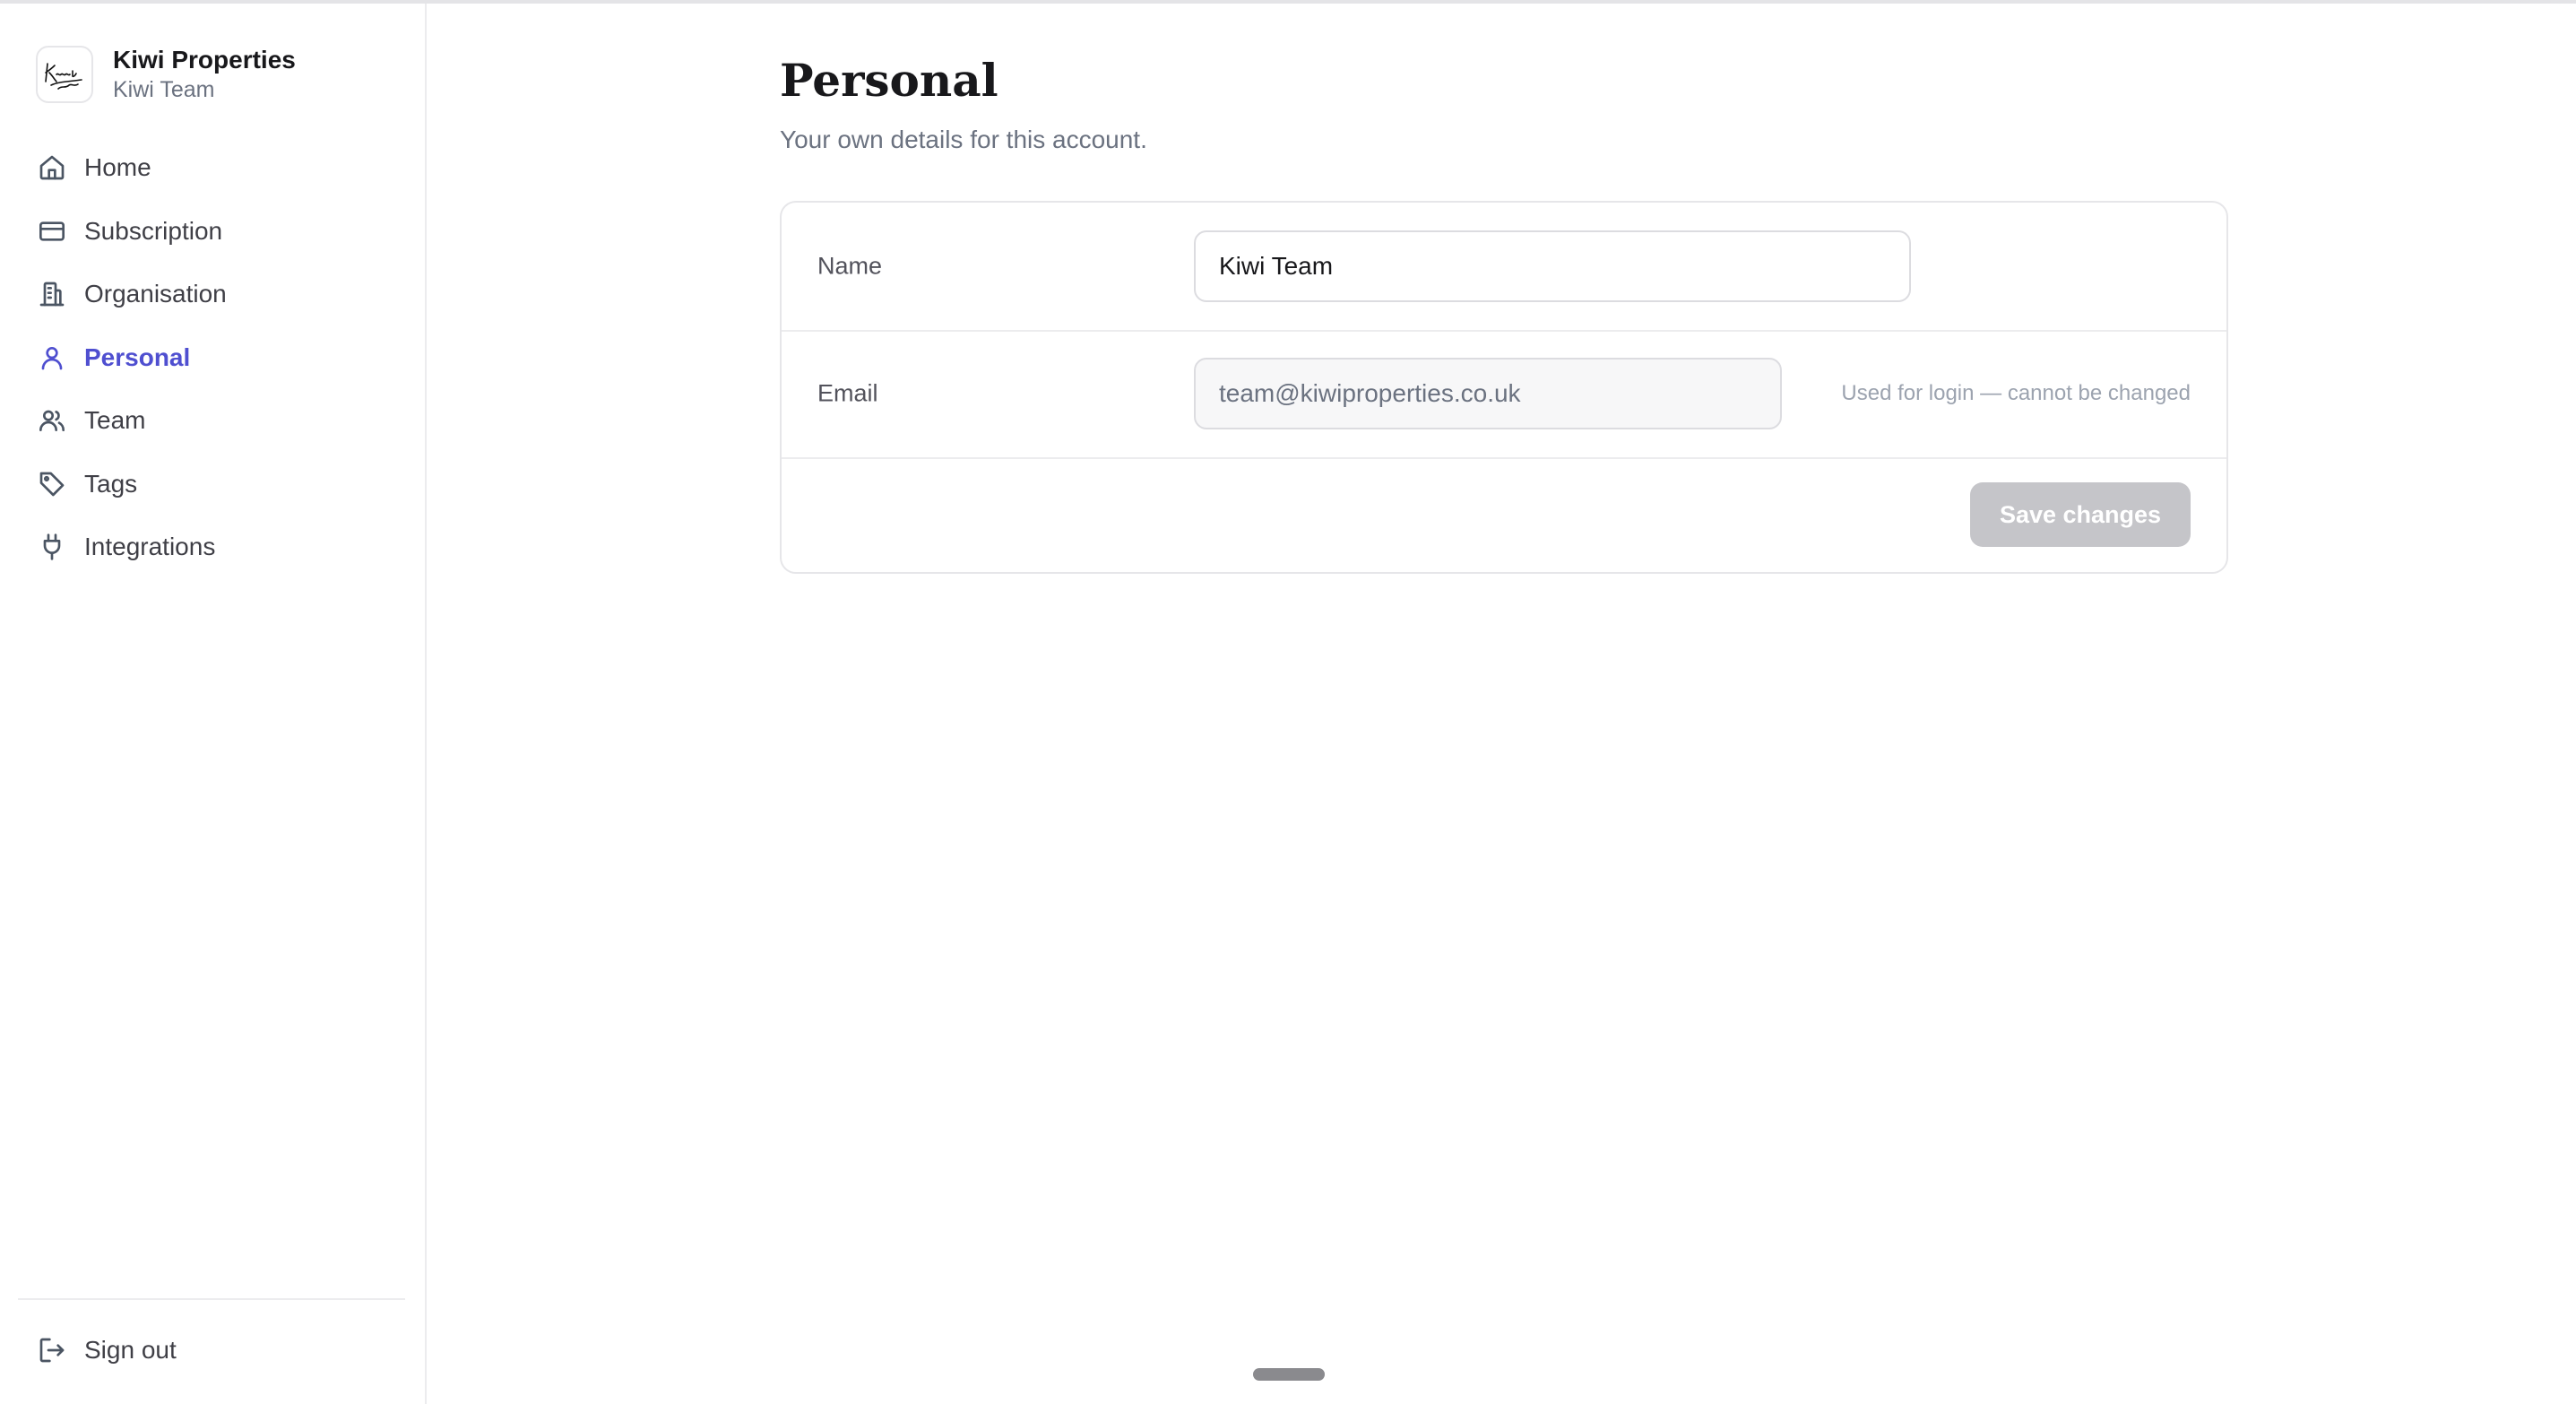  Describe the element at coordinates (111, 483) in the screenshot. I see `sidebar-item-label: Tags` at that location.